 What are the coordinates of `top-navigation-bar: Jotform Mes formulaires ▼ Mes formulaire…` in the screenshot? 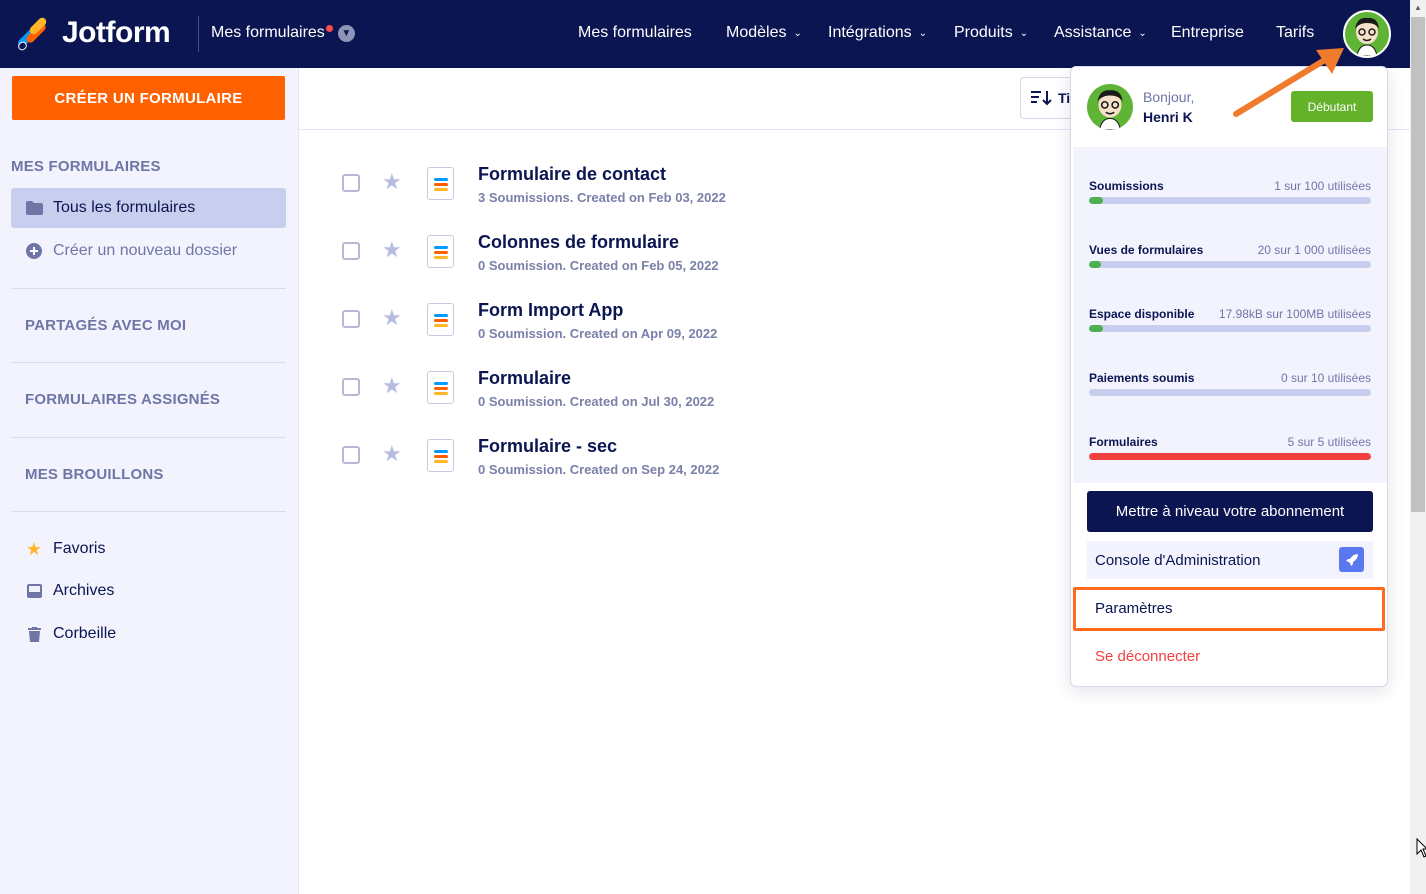 It's located at (705, 34).